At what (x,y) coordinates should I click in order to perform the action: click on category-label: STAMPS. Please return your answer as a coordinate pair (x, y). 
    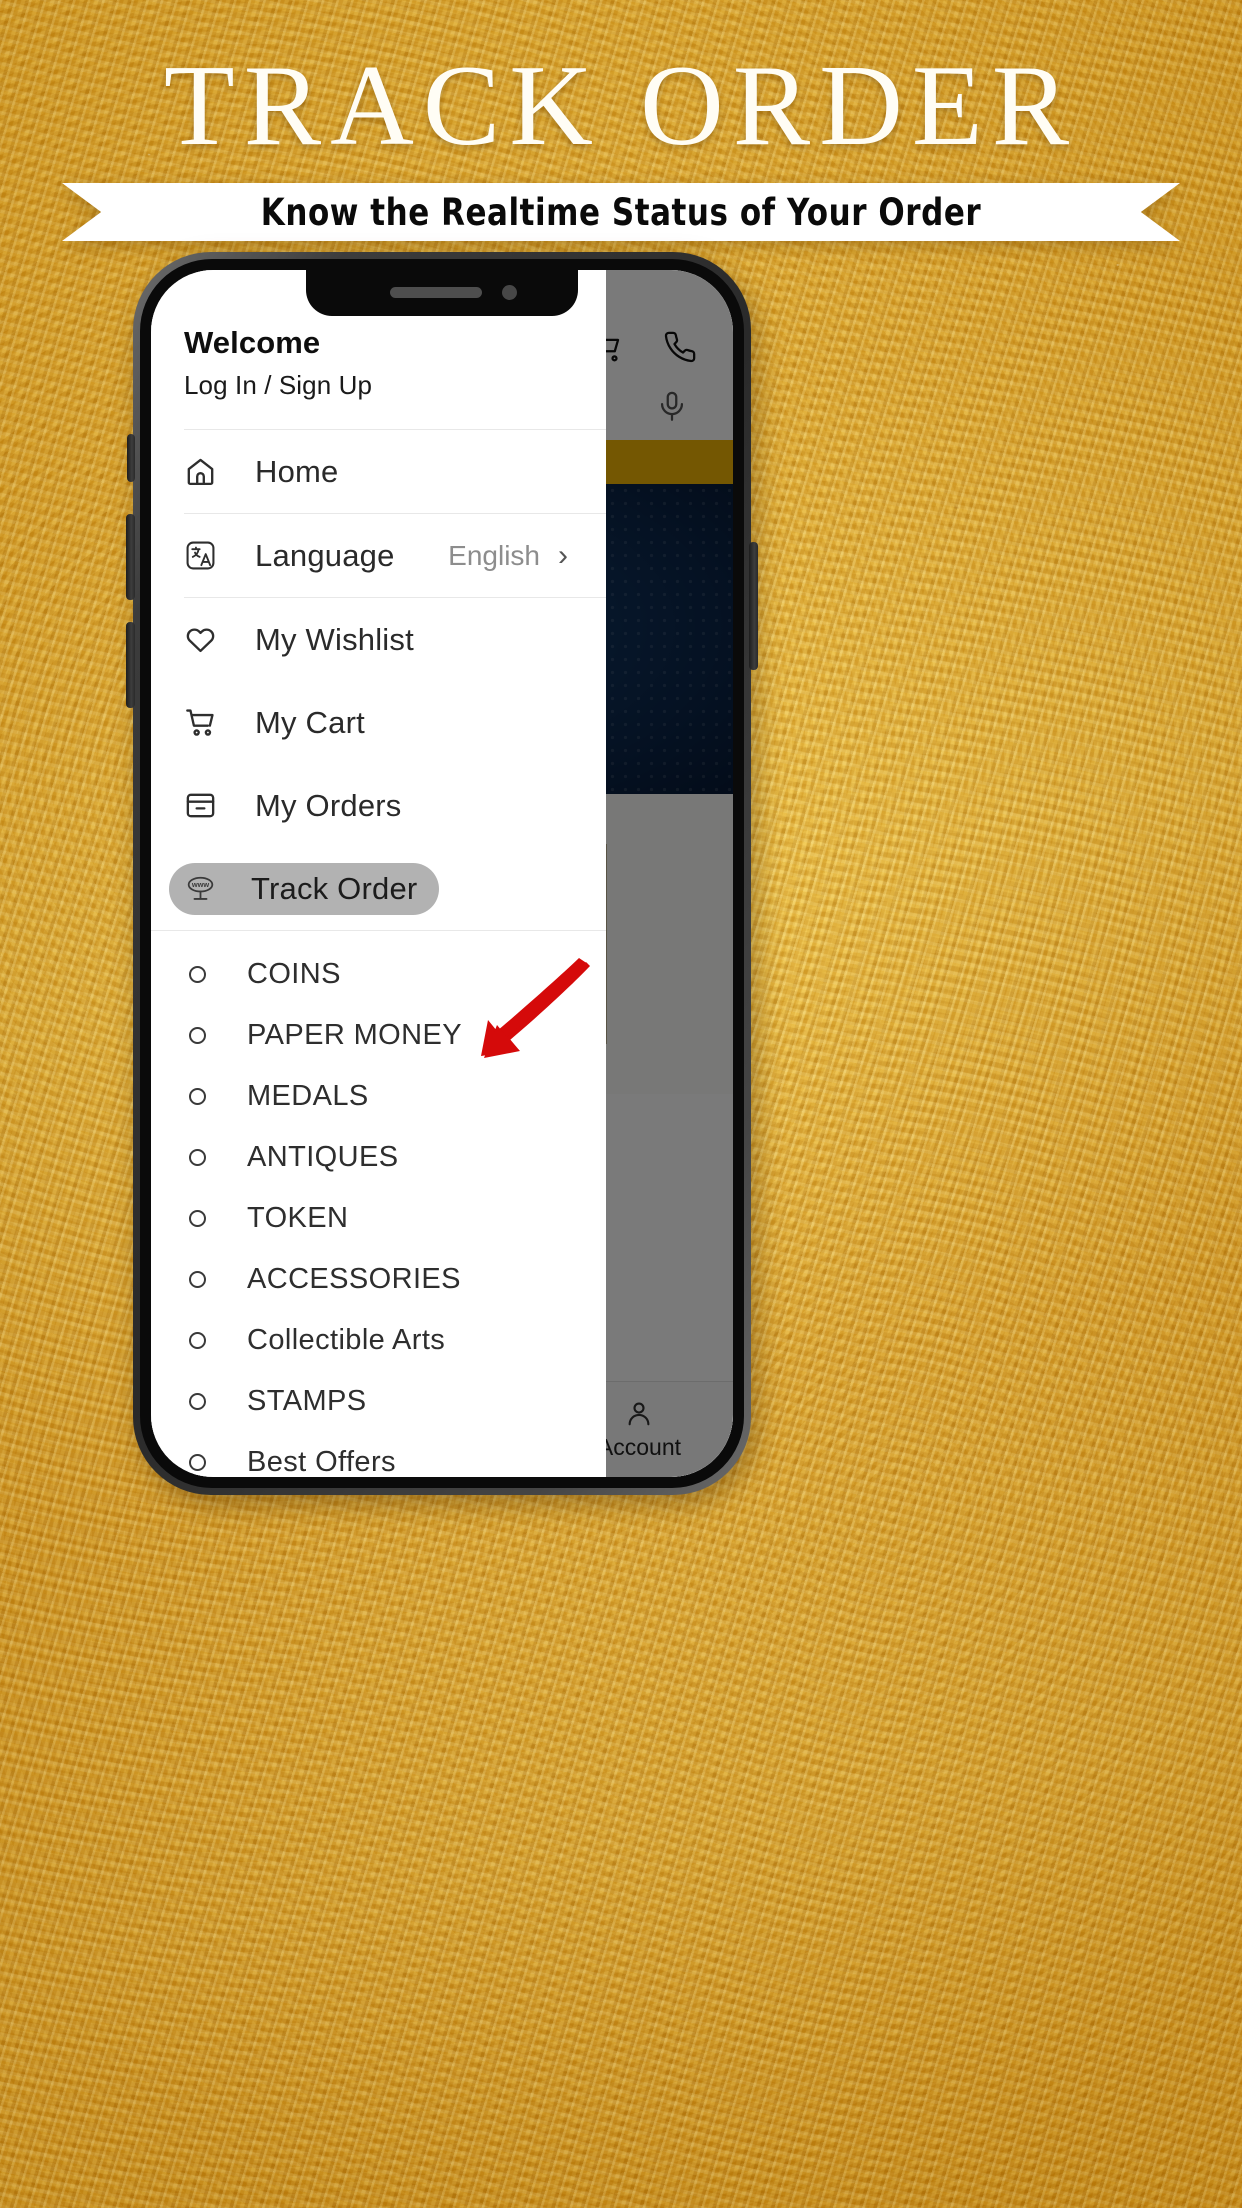
    Looking at the image, I should click on (307, 1401).